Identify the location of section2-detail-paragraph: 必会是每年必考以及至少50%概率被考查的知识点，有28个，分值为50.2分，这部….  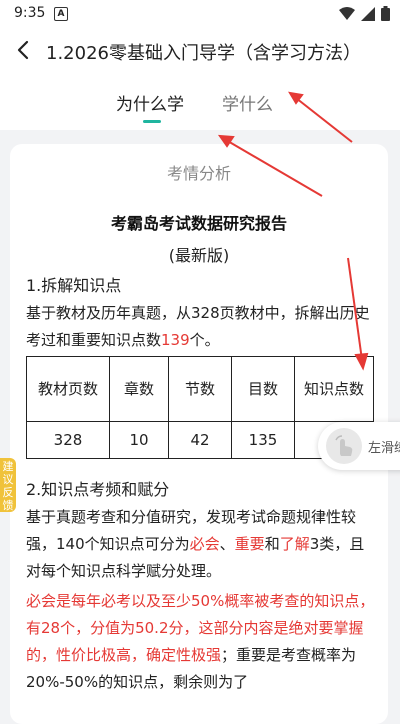
(200, 641).